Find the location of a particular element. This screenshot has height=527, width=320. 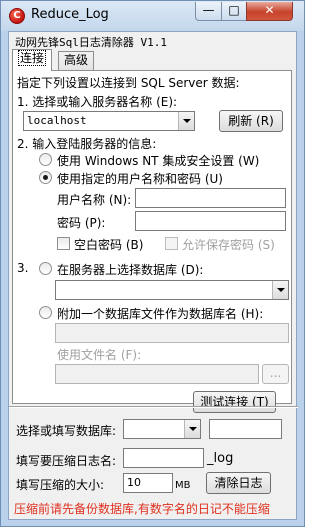

tab-connect: 连接 is located at coordinates (32, 60).